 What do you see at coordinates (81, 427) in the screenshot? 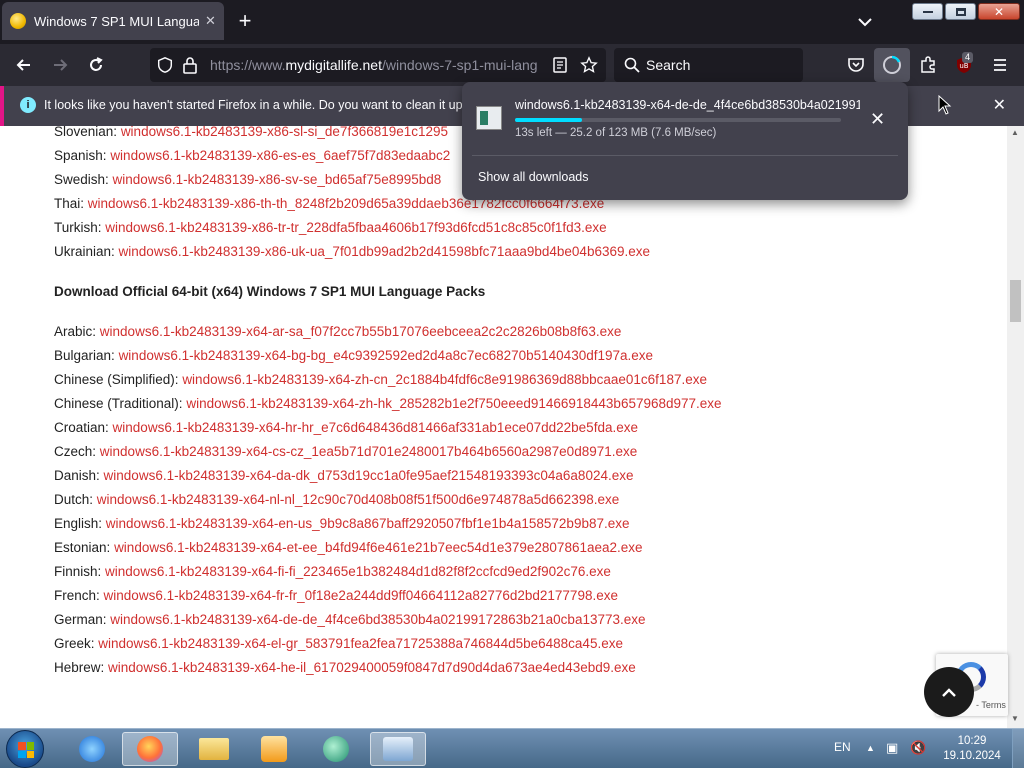
I see `language-label: Croatian:` at bounding box center [81, 427].